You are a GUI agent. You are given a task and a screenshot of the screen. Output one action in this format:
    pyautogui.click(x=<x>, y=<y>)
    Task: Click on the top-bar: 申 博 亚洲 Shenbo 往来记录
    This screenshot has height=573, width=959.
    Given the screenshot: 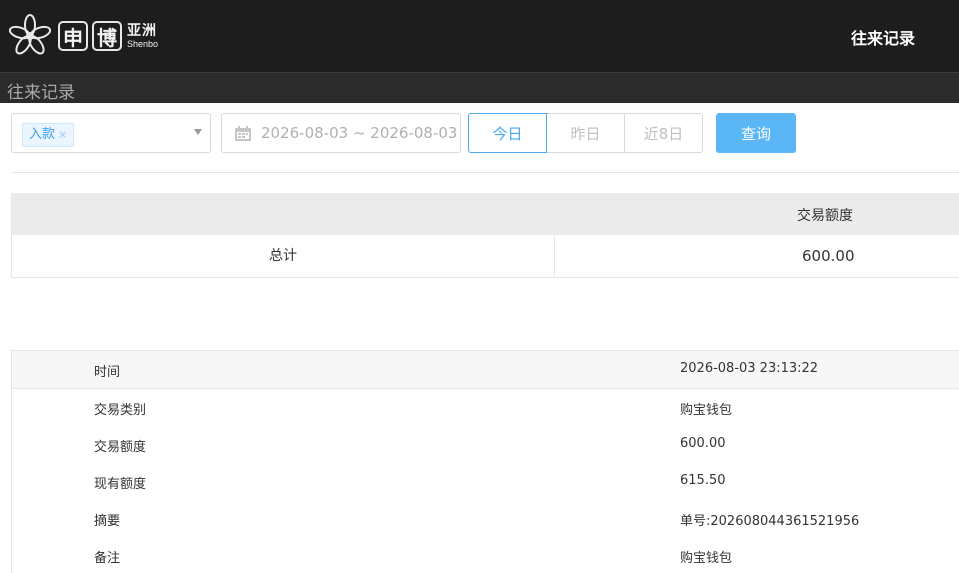 What is the action you would take?
    pyautogui.click(x=479, y=36)
    